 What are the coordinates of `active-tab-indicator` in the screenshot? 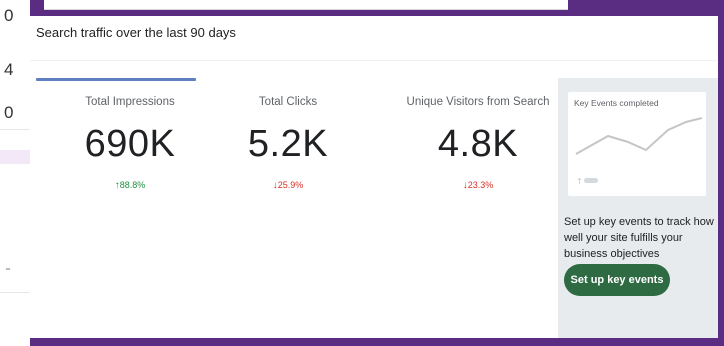 It's located at (116, 79).